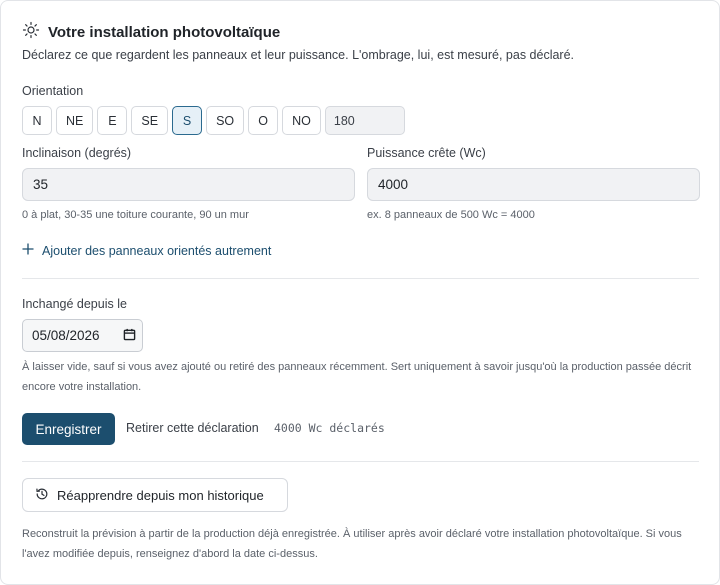  What do you see at coordinates (77, 153) in the screenshot?
I see `inclinaison-label: Inclinaison (degrés)` at bounding box center [77, 153].